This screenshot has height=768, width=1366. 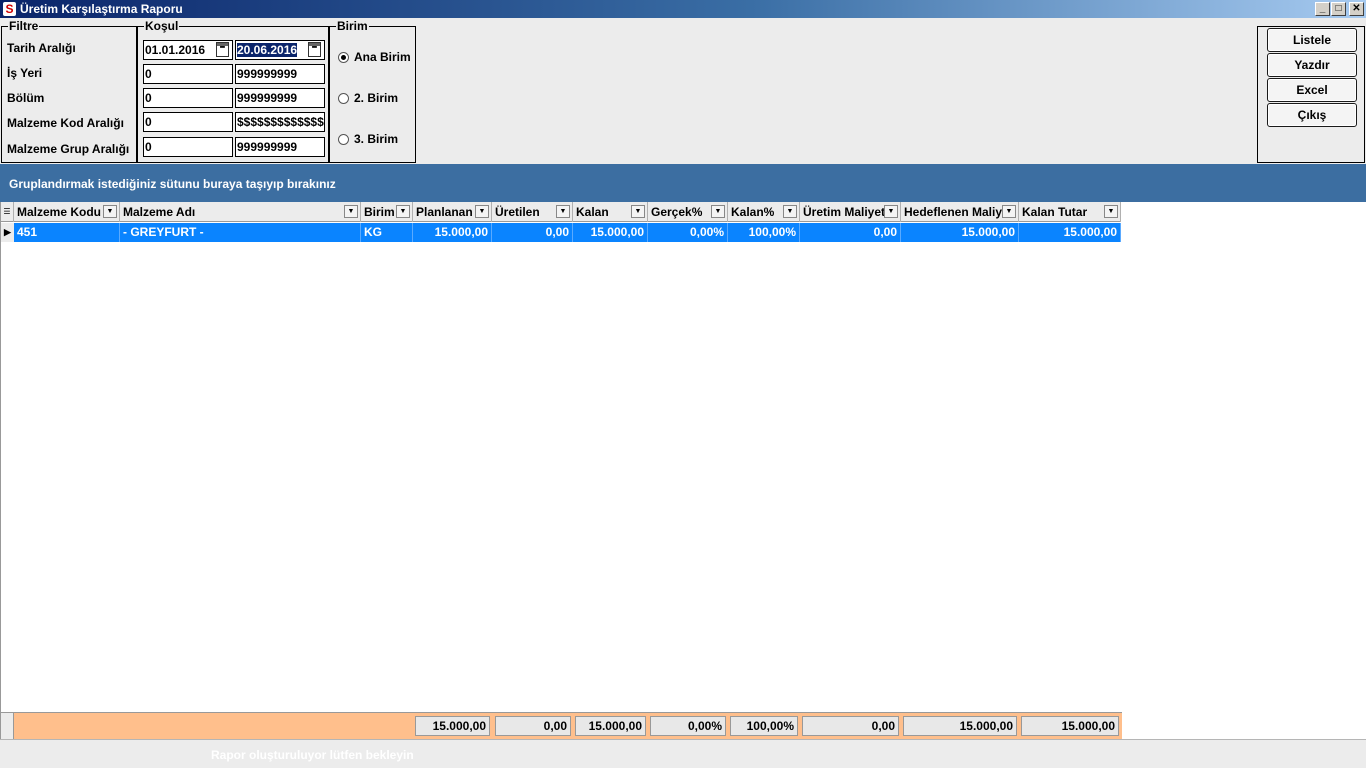 I want to click on is-yeri-from-input: 0, so click(x=188, y=74).